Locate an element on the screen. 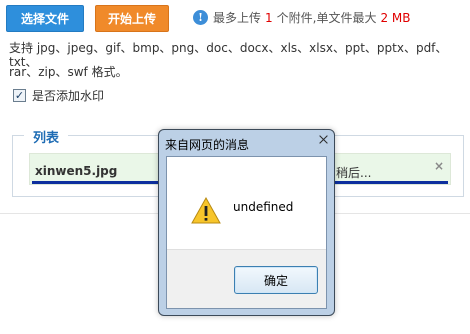 This screenshot has height=334, width=470. watermark-option: ✓ 是否添加水印 is located at coordinates (58, 95).